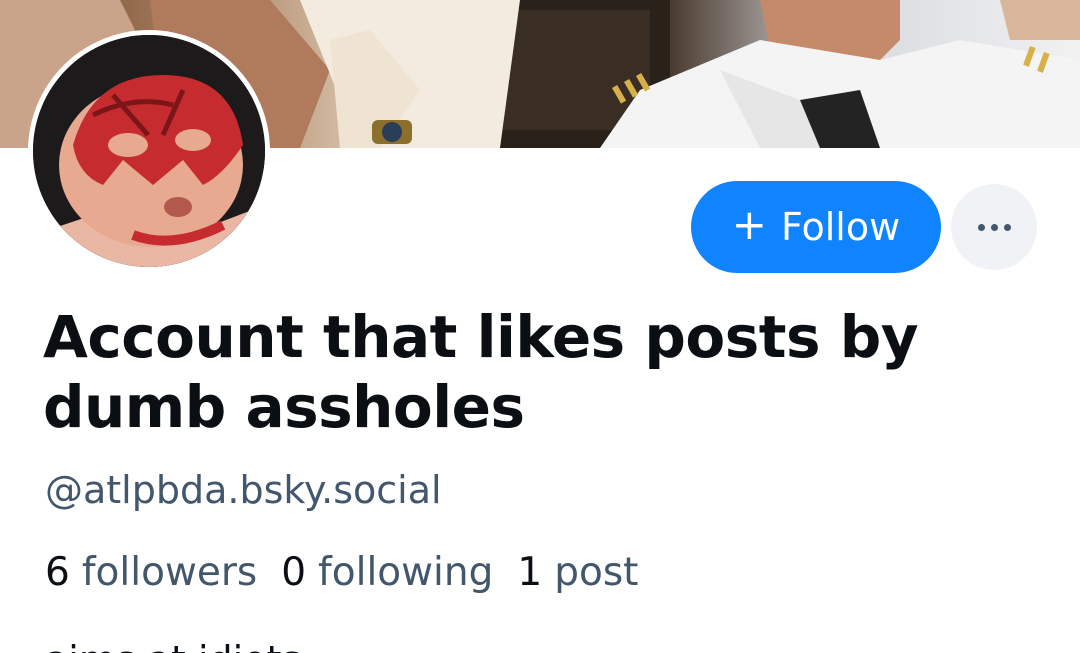 This screenshot has height=653, width=1080. I want to click on posts-count: 1, so click(530, 572).